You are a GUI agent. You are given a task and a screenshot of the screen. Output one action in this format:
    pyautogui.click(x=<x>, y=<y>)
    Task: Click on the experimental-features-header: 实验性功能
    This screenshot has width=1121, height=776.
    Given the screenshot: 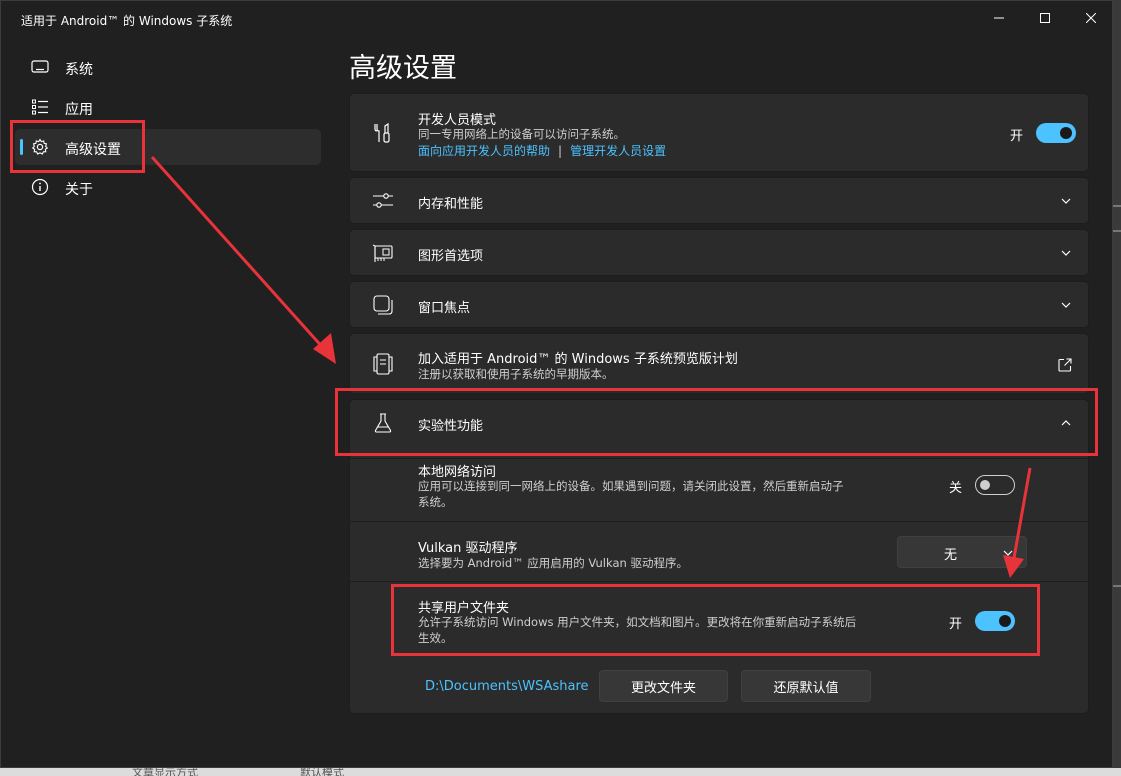 What is the action you would take?
    pyautogui.click(x=719, y=423)
    